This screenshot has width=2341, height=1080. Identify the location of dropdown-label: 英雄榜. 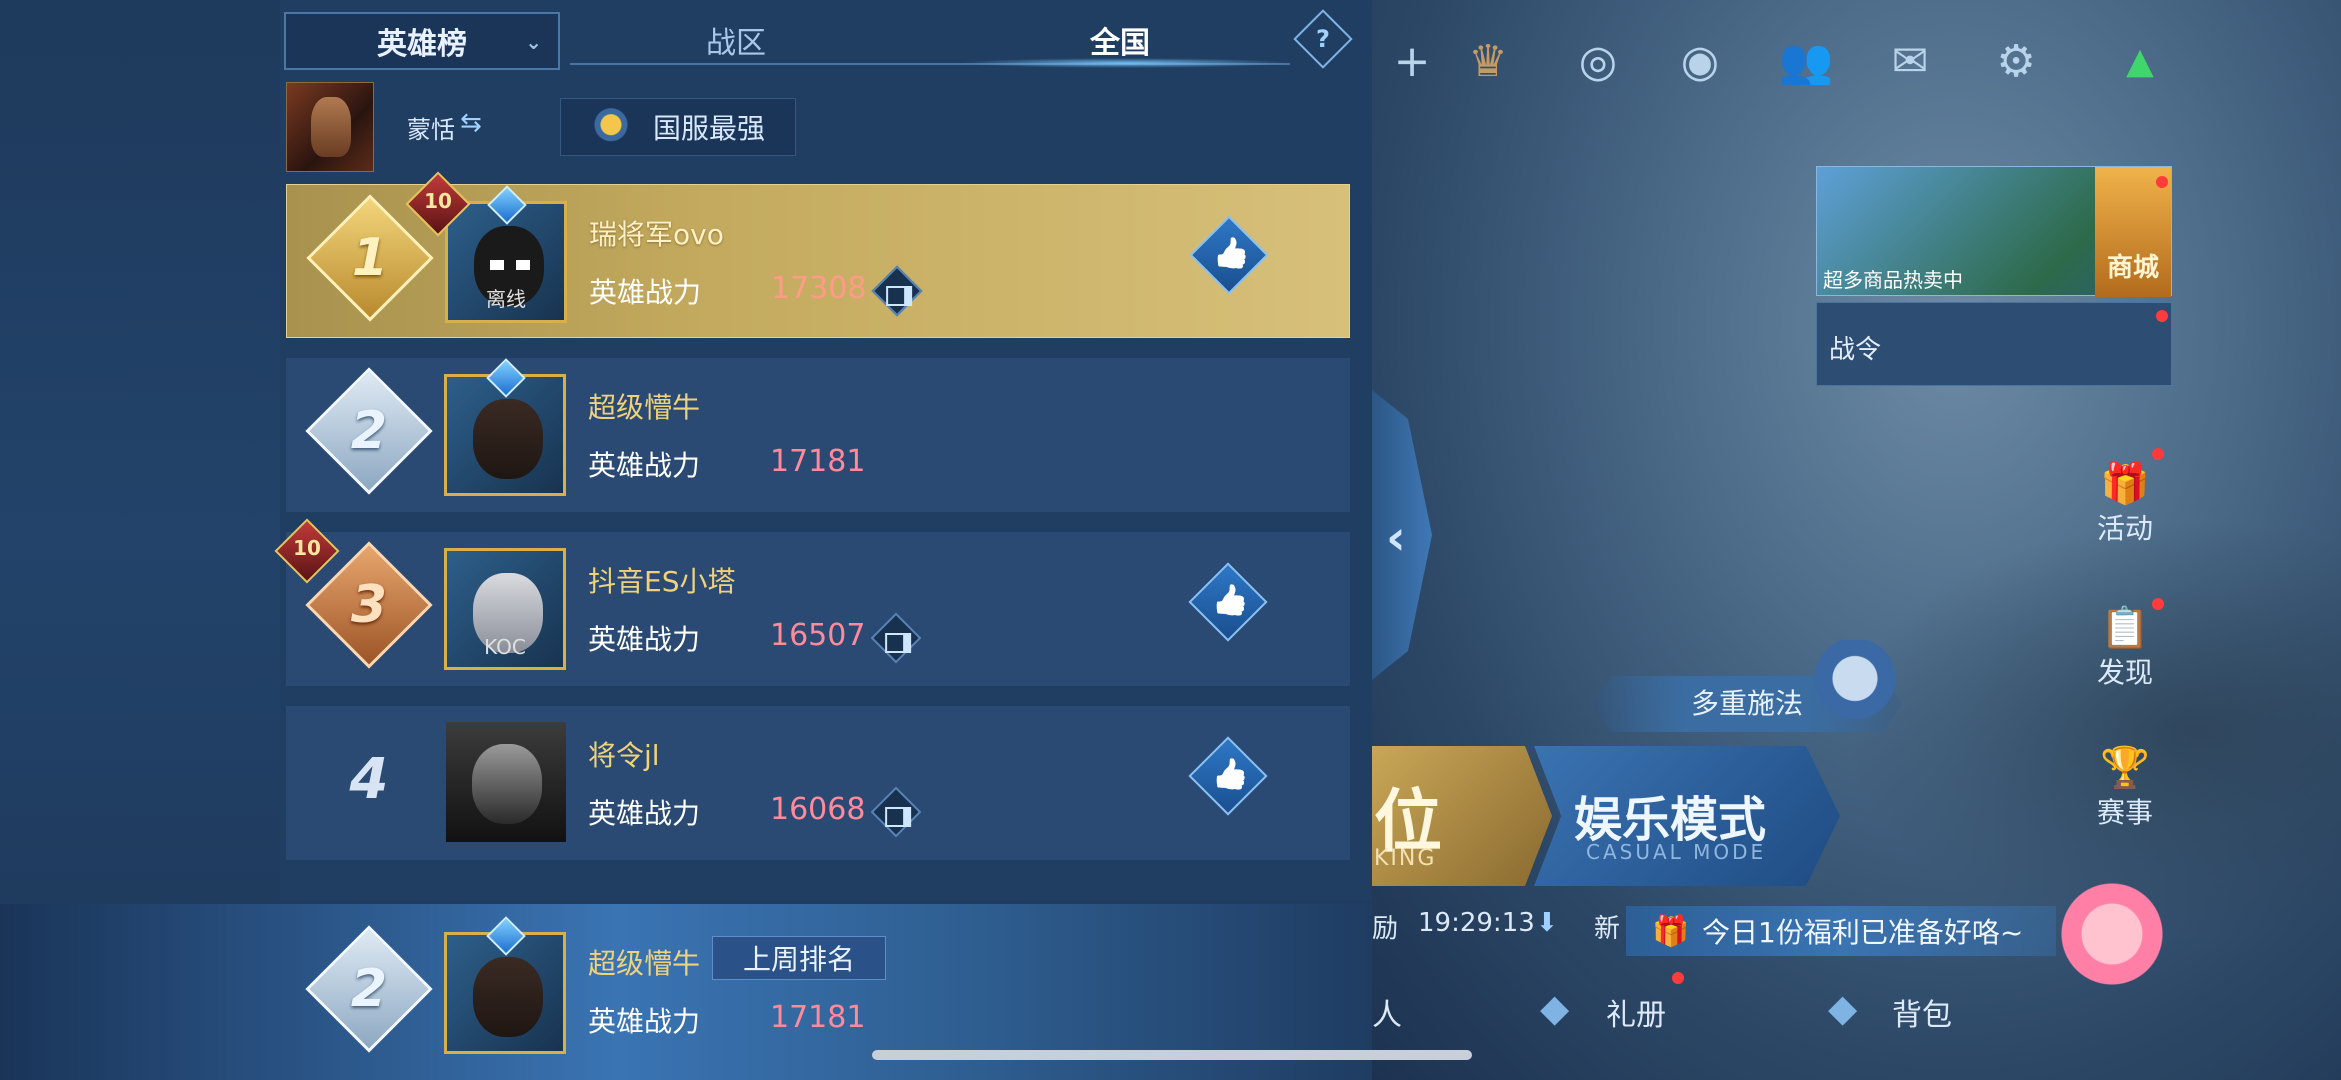
(422, 44).